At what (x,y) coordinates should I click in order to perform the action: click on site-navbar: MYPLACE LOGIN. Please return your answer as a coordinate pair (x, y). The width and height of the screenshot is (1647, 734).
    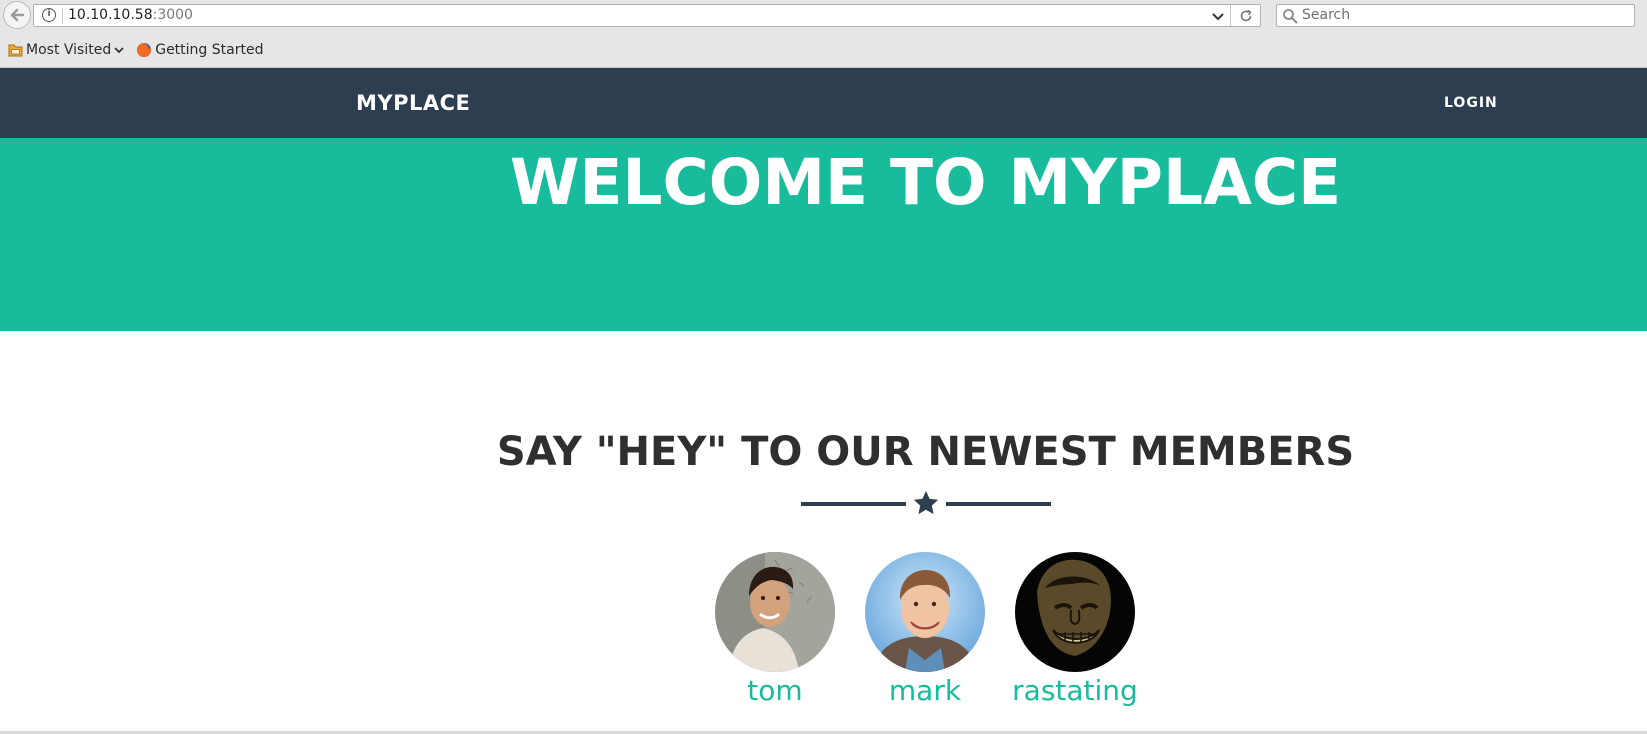
    Looking at the image, I should click on (823, 103).